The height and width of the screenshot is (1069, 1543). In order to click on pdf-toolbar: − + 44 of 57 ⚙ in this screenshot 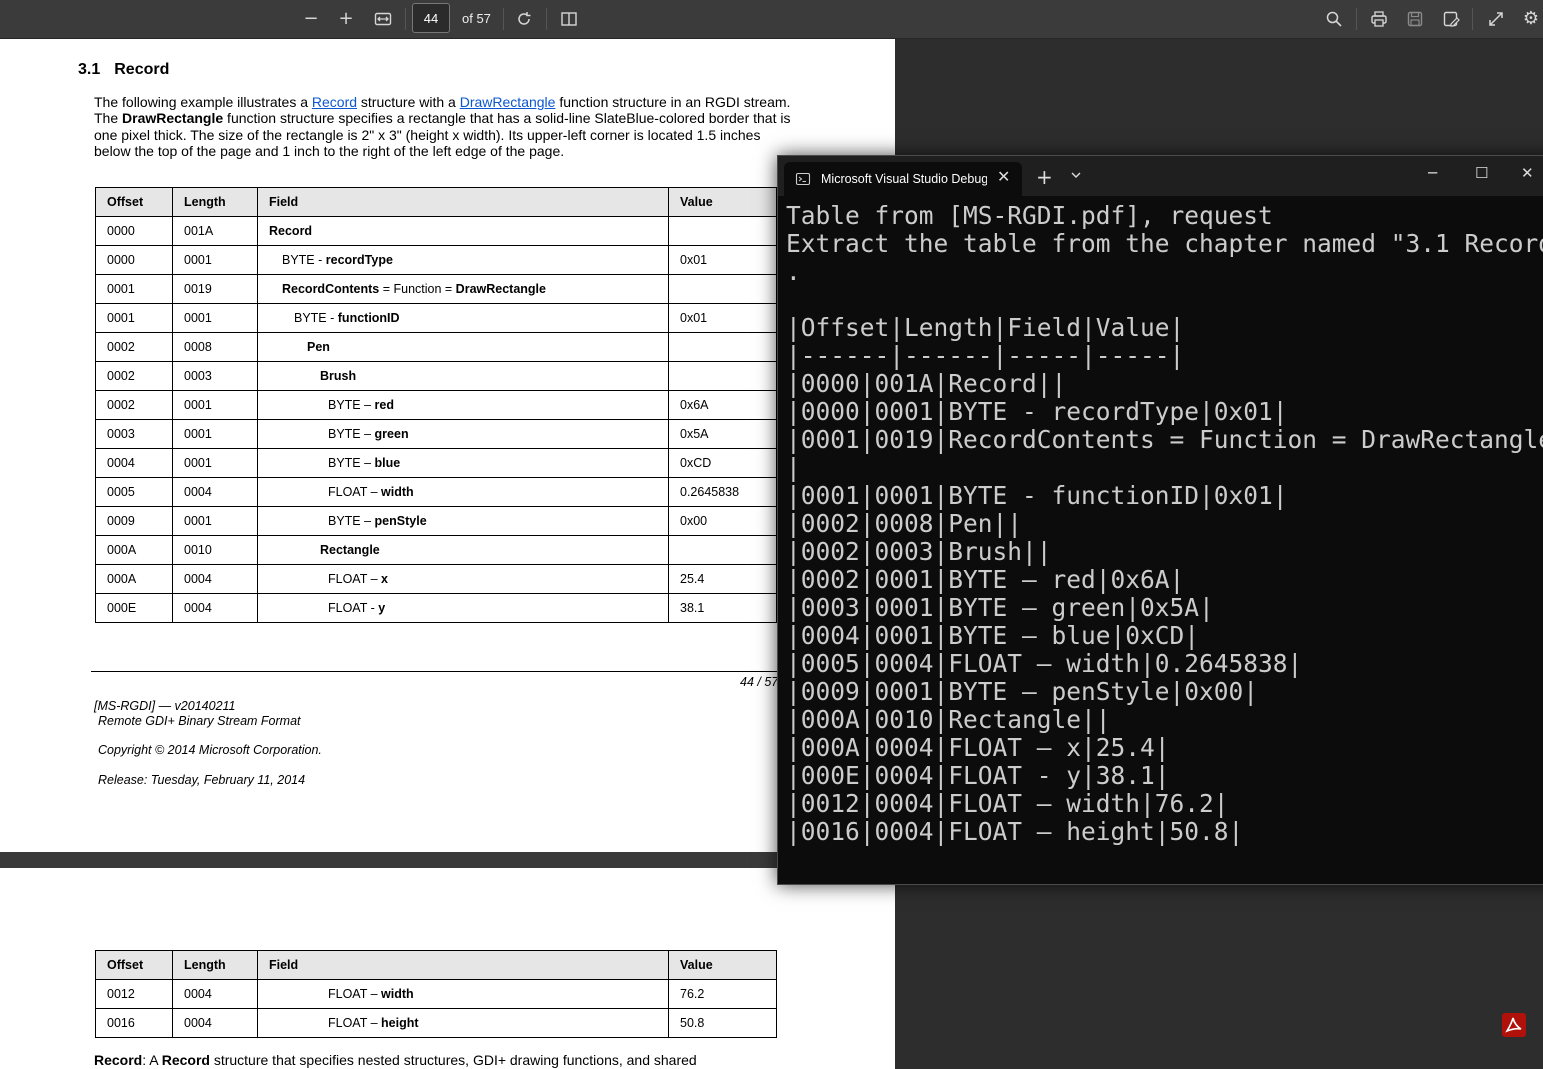, I will do `click(771, 19)`.